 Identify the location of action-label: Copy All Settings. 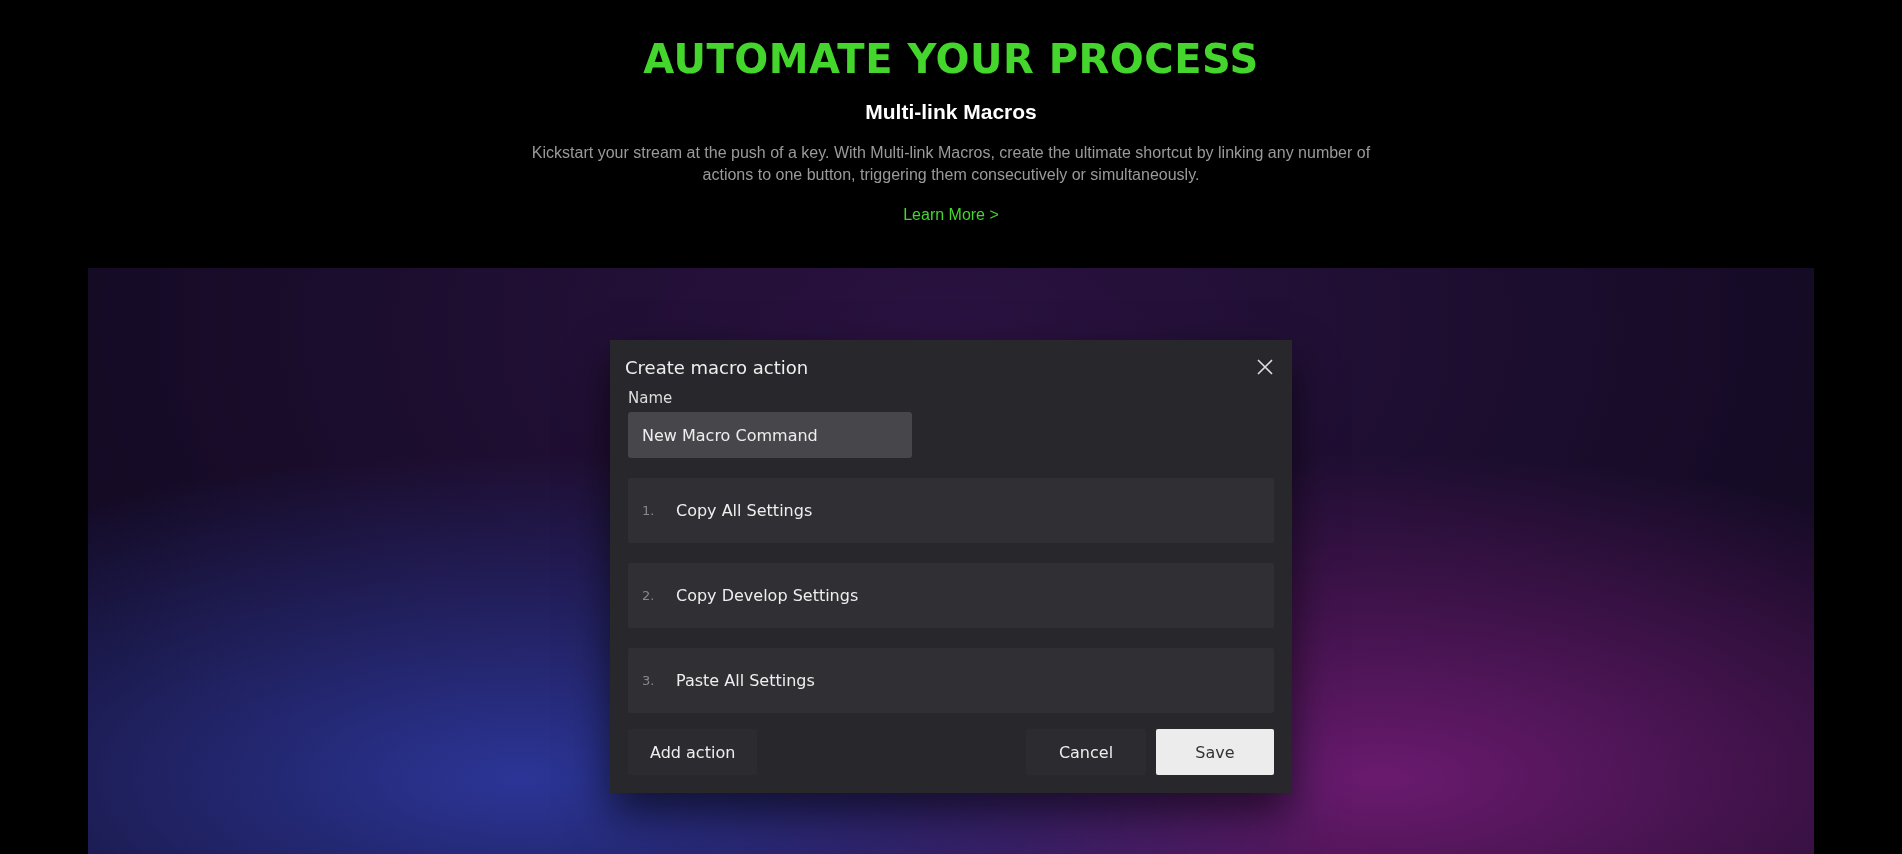
(744, 510).